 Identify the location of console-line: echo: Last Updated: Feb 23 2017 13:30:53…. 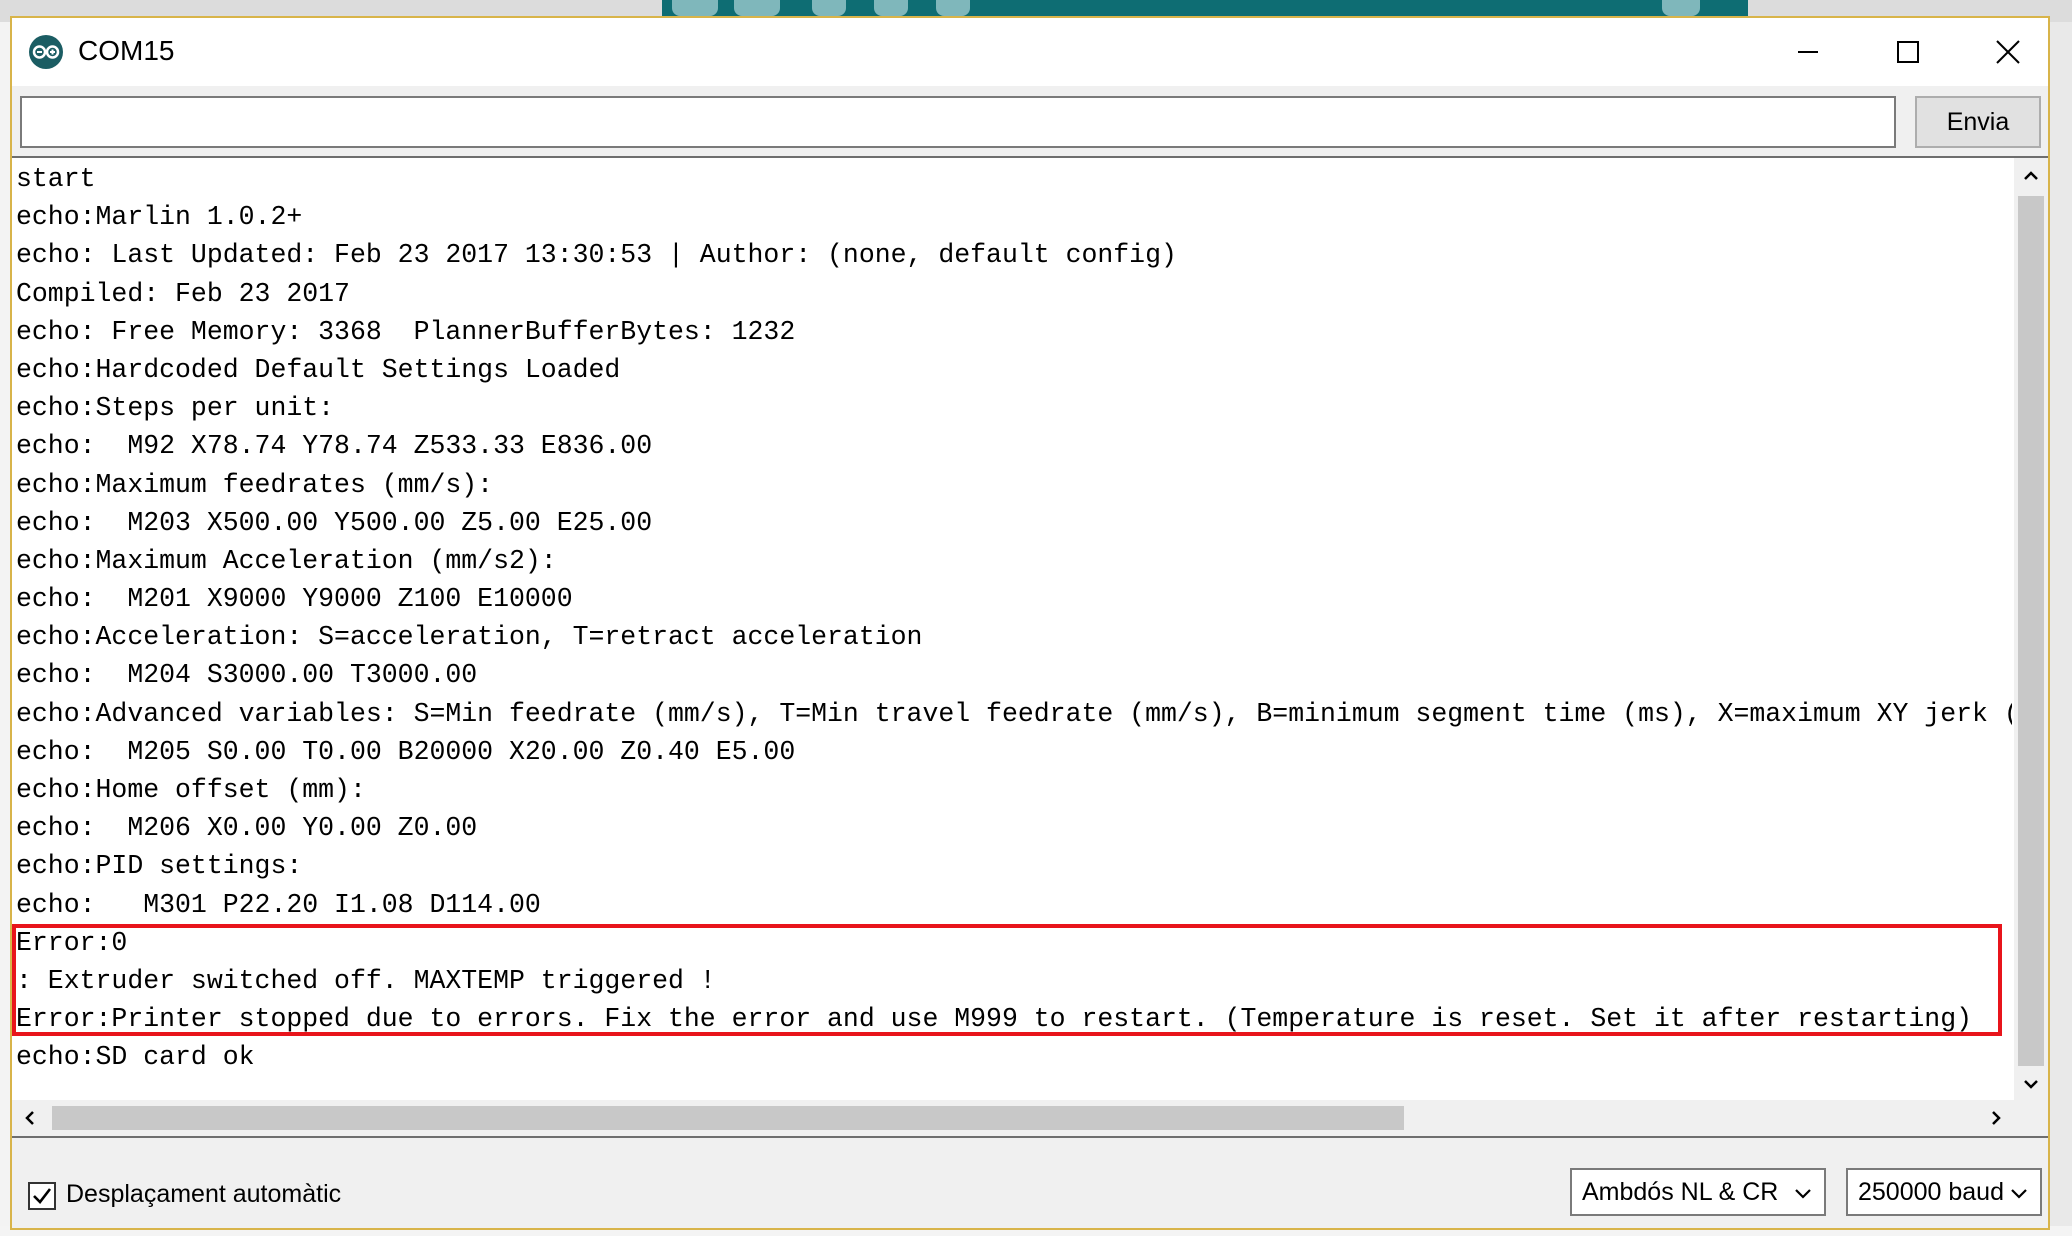
(596, 255).